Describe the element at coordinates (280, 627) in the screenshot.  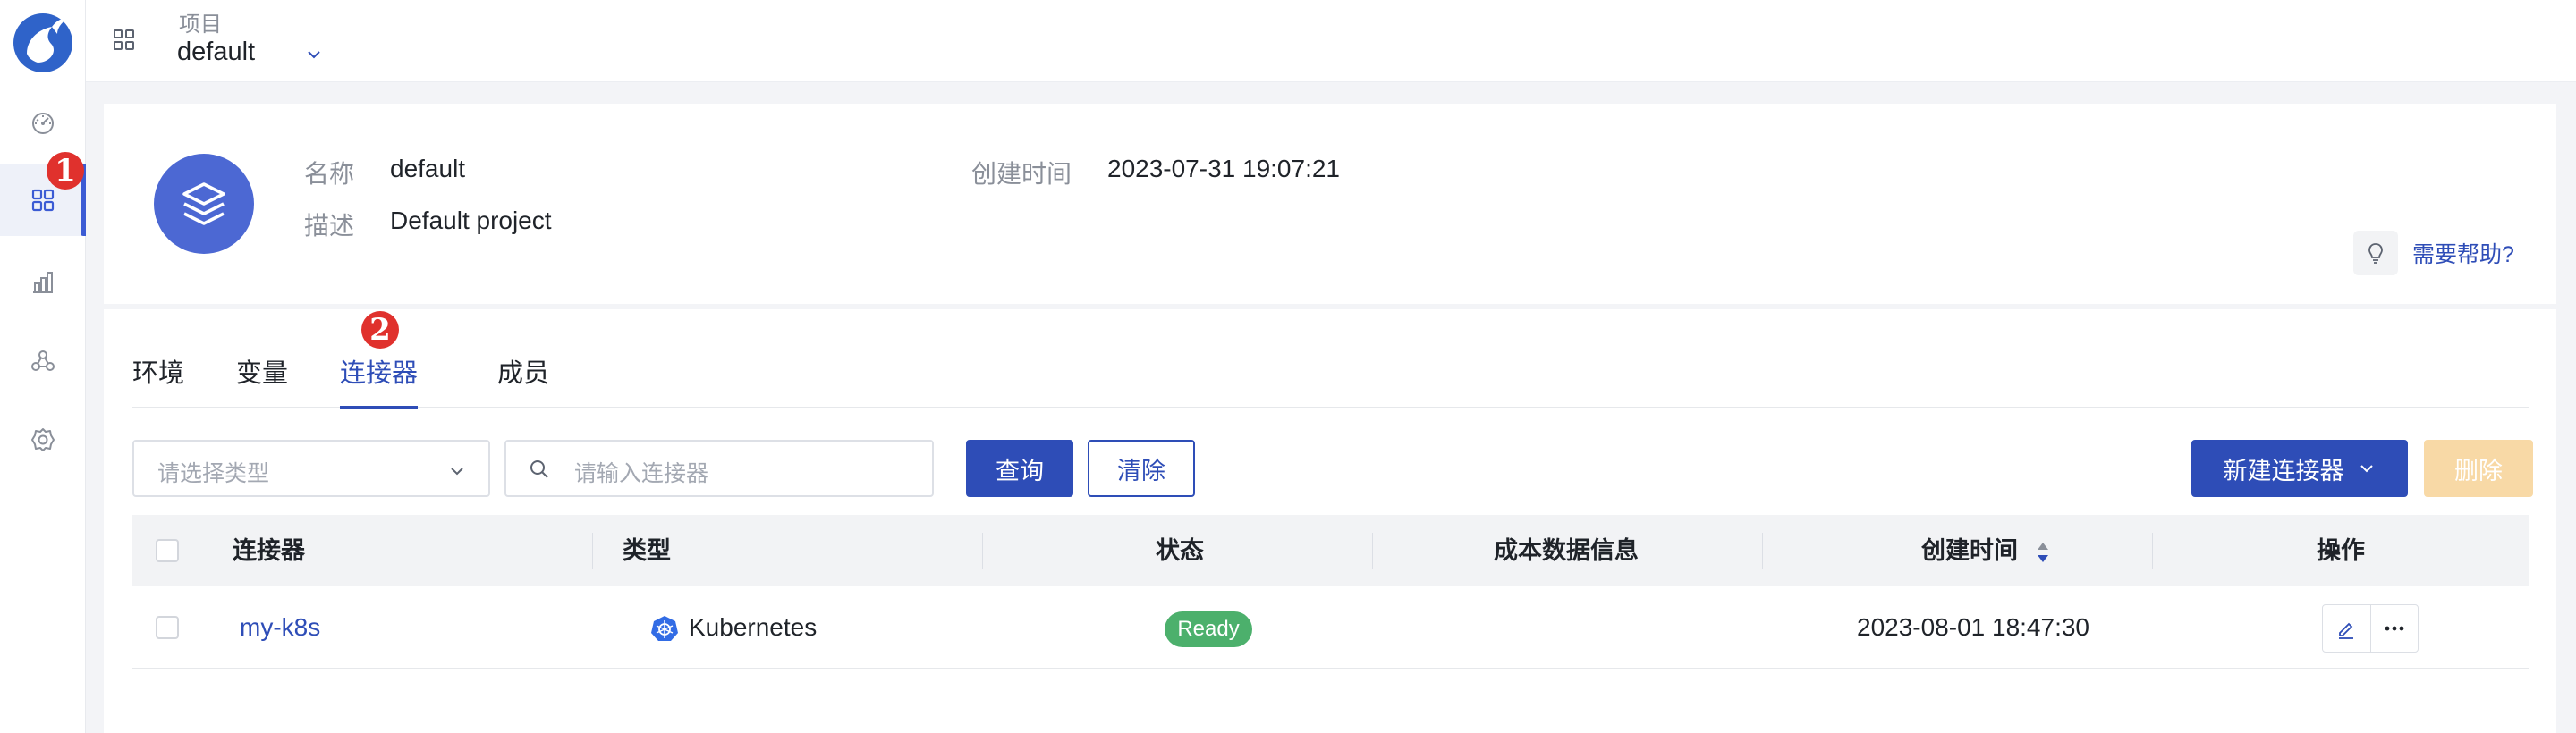
I see `connector-name-link: my-k8s` at that location.